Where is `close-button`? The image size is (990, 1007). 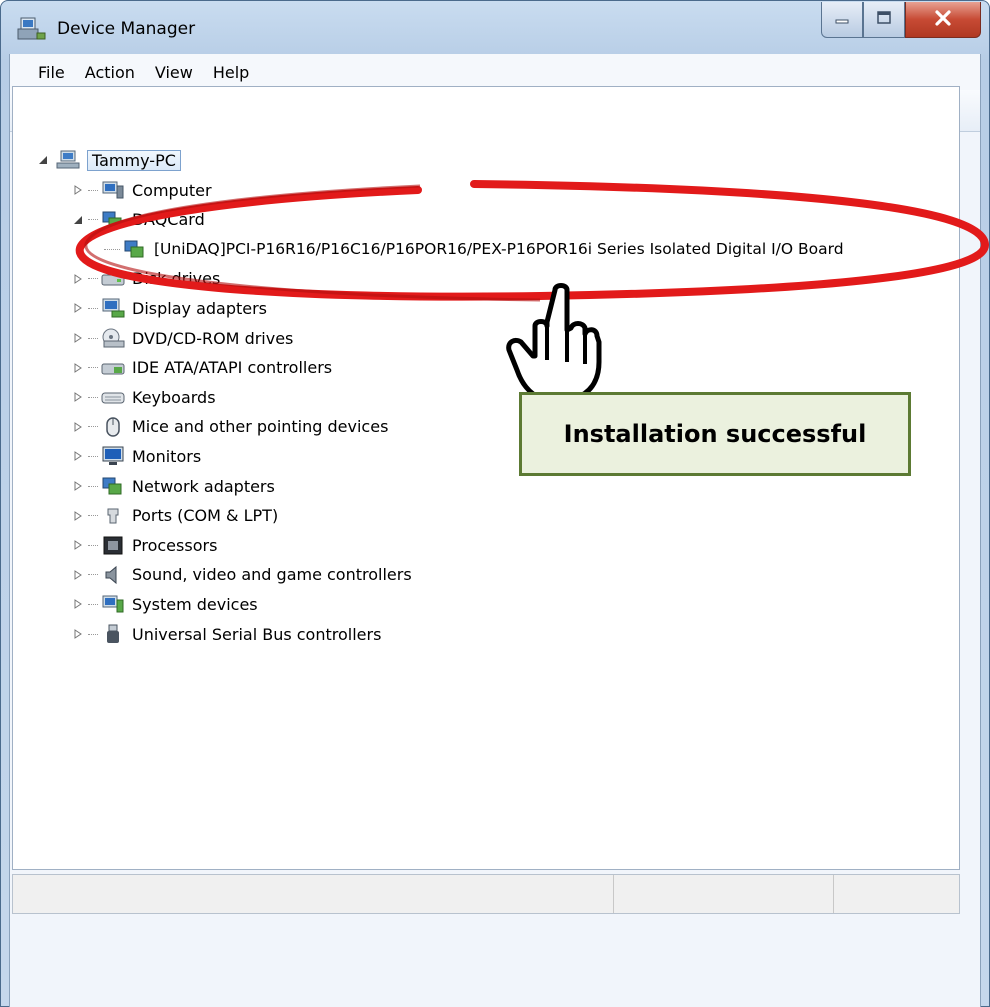
close-button is located at coordinates (943, 20).